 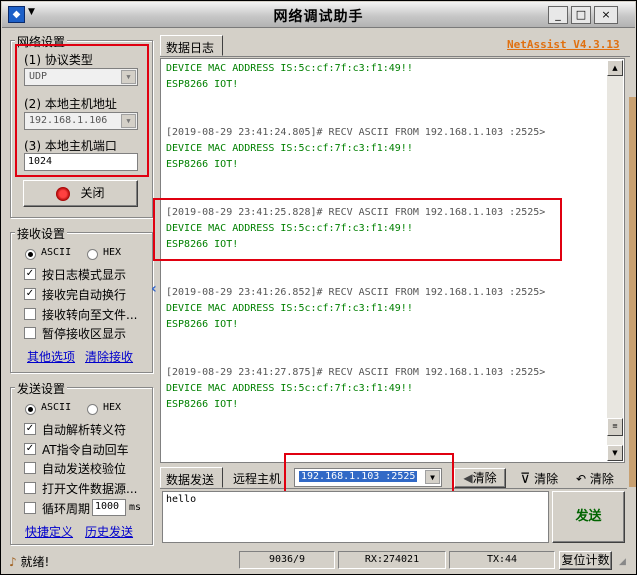 I want to click on tab-data-send: 数据发送, so click(x=191, y=477).